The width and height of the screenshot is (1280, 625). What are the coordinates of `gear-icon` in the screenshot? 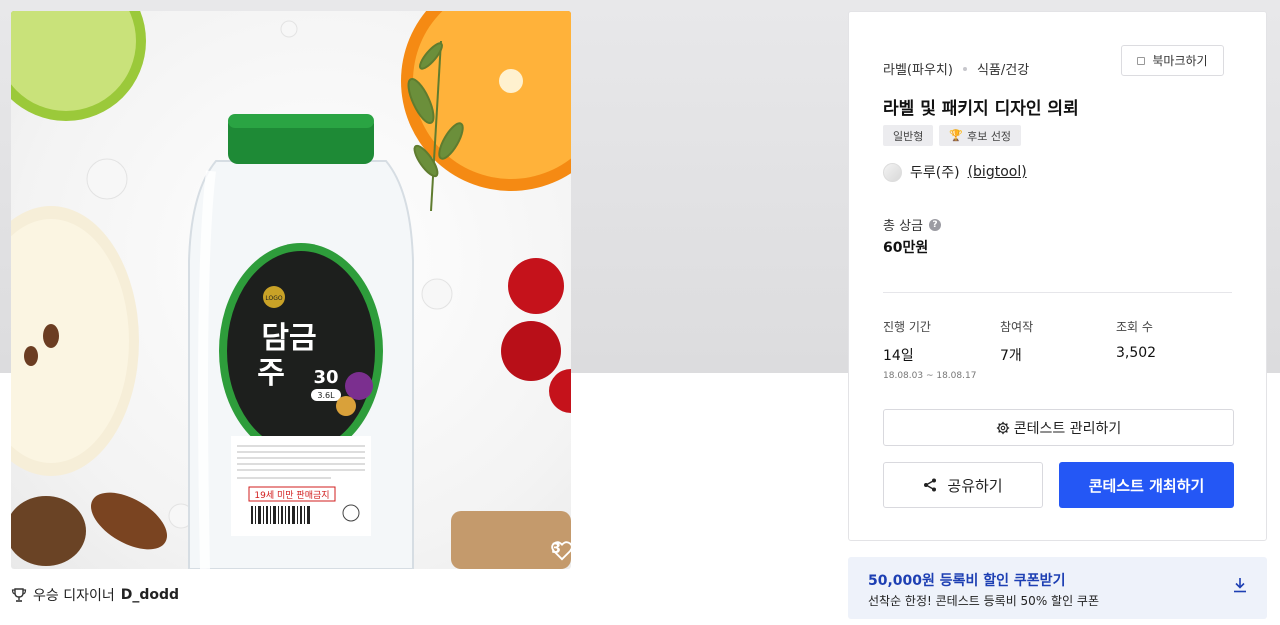 It's located at (1002, 427).